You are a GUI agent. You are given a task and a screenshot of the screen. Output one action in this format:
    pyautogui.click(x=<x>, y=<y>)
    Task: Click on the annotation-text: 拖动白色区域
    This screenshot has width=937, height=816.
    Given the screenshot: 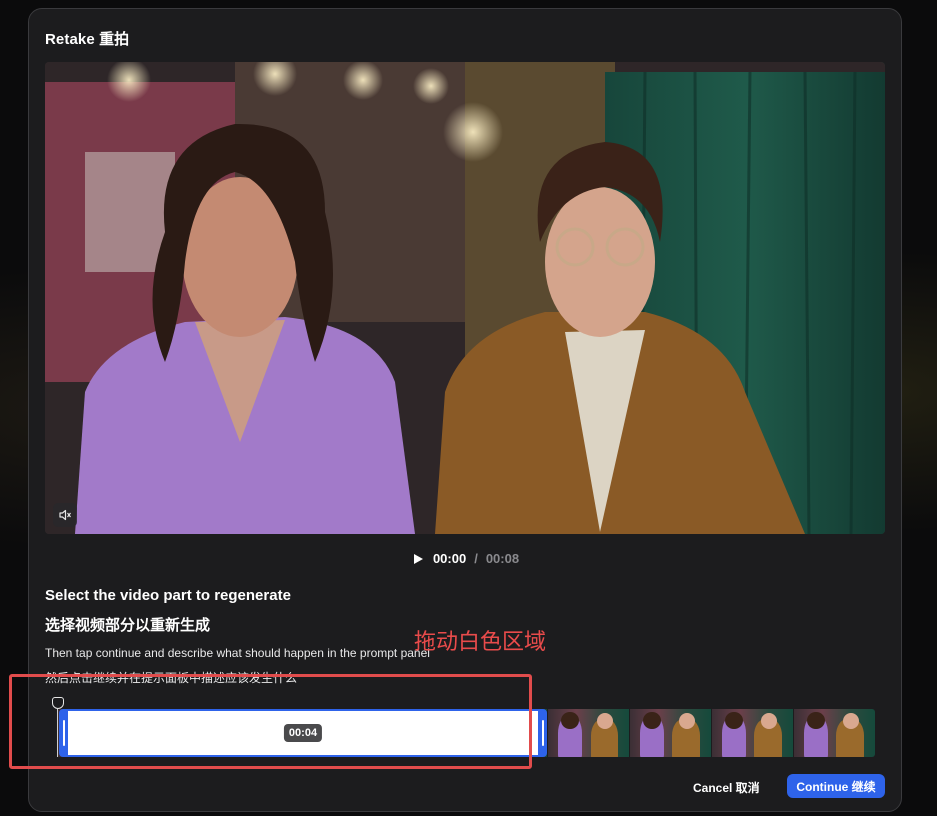 What is the action you would take?
    pyautogui.click(x=480, y=641)
    